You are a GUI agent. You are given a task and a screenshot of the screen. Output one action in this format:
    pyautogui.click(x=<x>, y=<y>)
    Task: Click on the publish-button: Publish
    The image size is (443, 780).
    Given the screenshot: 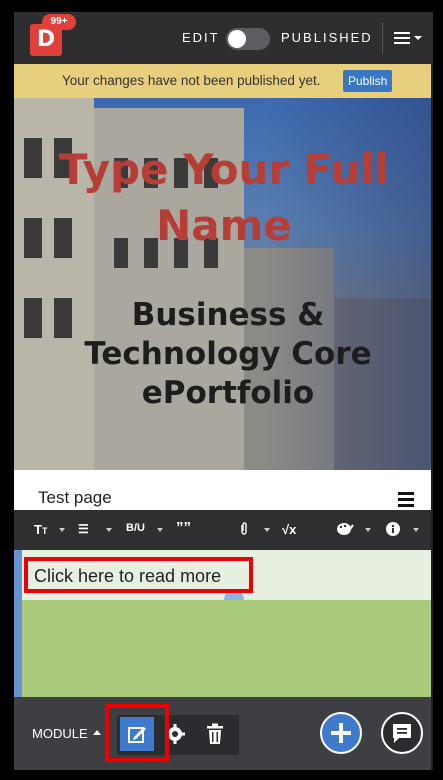 What is the action you would take?
    pyautogui.click(x=368, y=81)
    